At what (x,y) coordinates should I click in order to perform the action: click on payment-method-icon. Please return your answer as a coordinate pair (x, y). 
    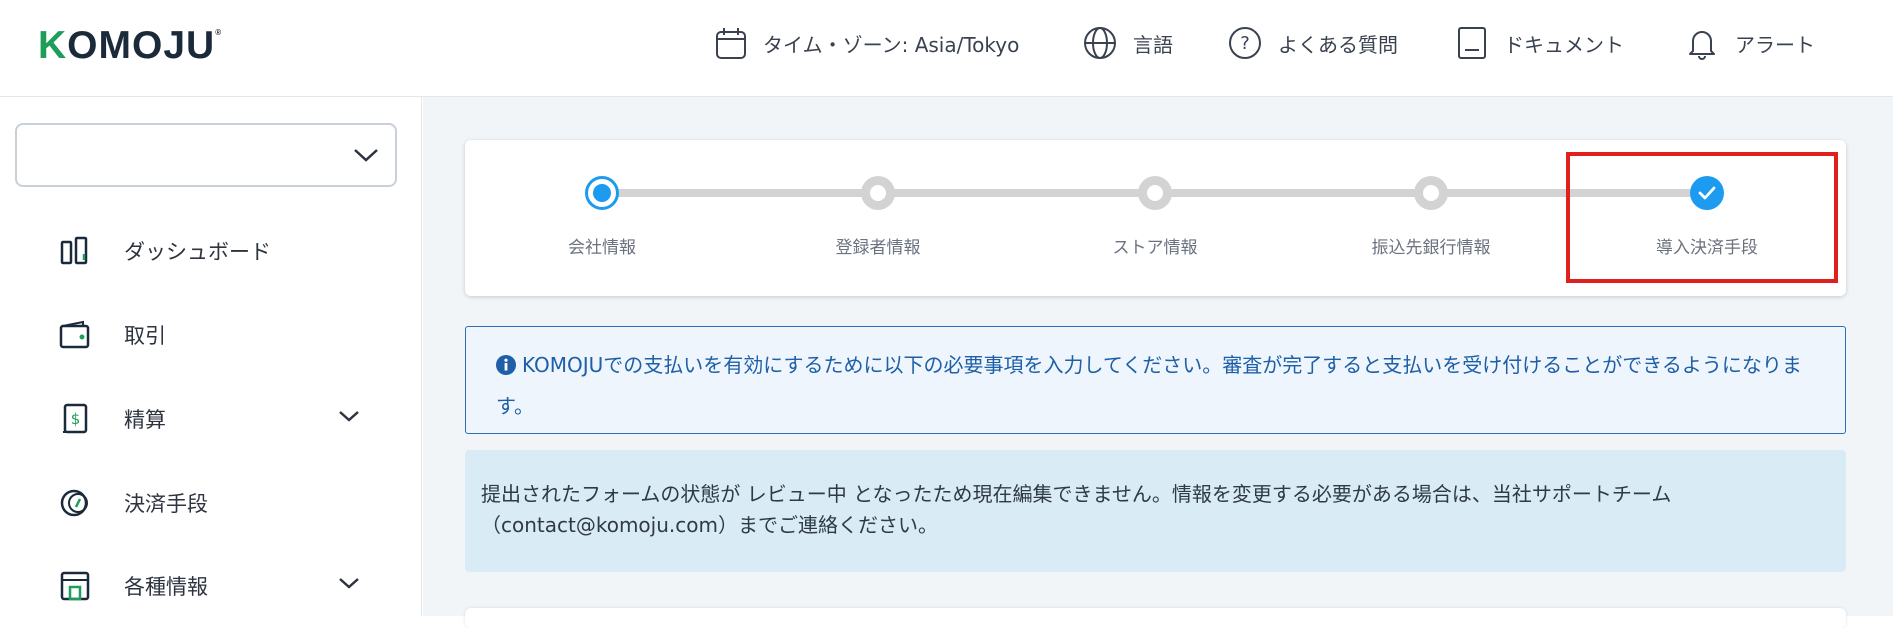
    Looking at the image, I should click on (75, 503).